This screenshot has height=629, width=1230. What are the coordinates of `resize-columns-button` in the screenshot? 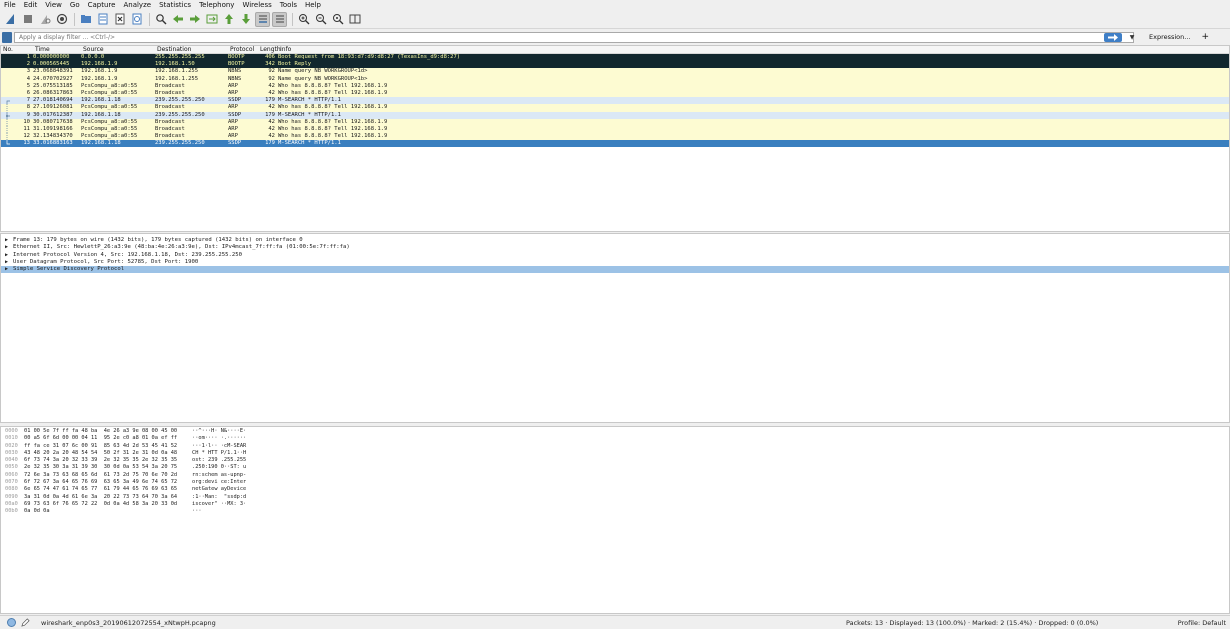 It's located at (354, 19).